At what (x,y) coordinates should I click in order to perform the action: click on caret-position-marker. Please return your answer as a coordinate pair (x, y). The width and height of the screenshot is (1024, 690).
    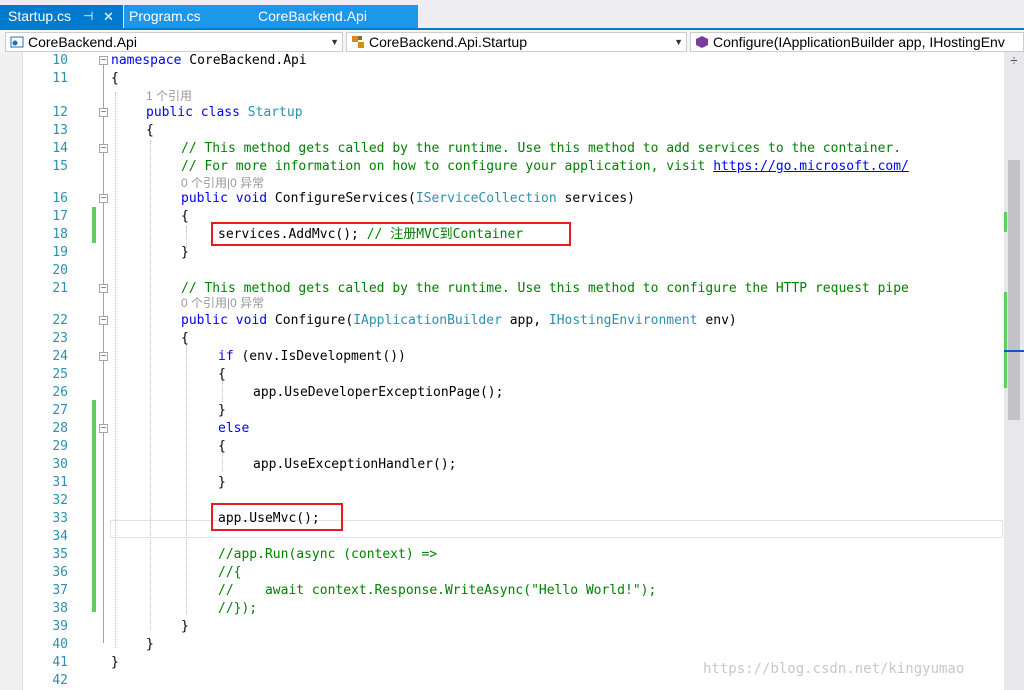
    Looking at the image, I should click on (1014, 351).